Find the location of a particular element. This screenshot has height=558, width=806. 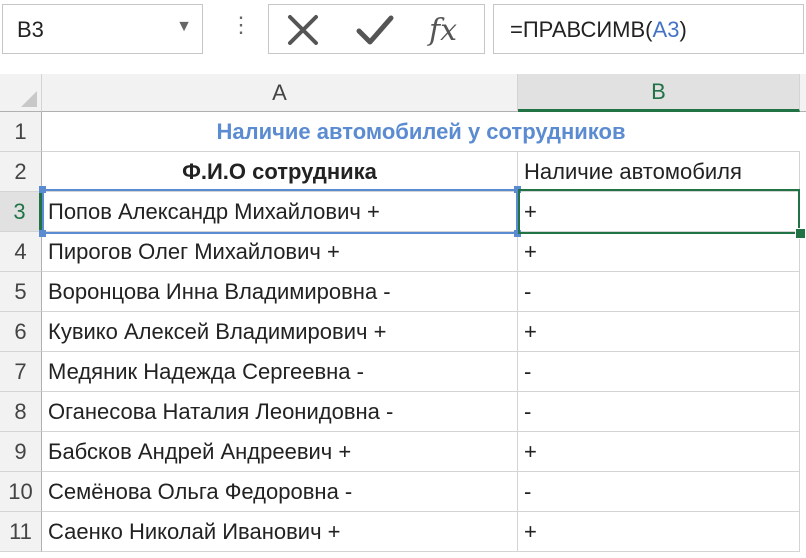

cell-a7: Медяник Надежда Сергеевна - is located at coordinates (280, 372).